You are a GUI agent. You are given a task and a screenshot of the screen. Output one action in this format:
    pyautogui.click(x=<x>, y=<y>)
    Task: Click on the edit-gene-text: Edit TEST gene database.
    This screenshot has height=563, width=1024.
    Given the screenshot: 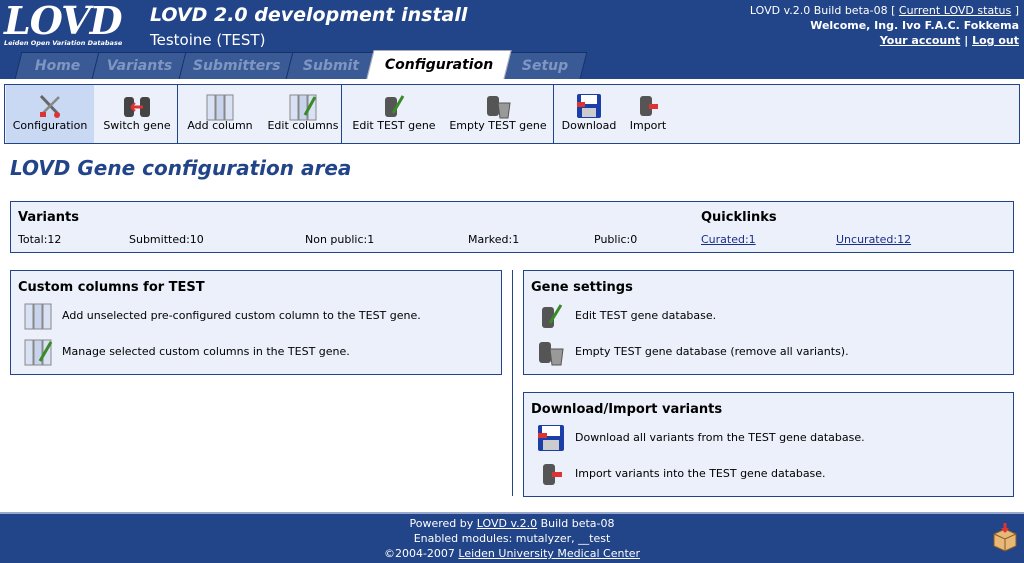 What is the action you would take?
    pyautogui.click(x=646, y=315)
    